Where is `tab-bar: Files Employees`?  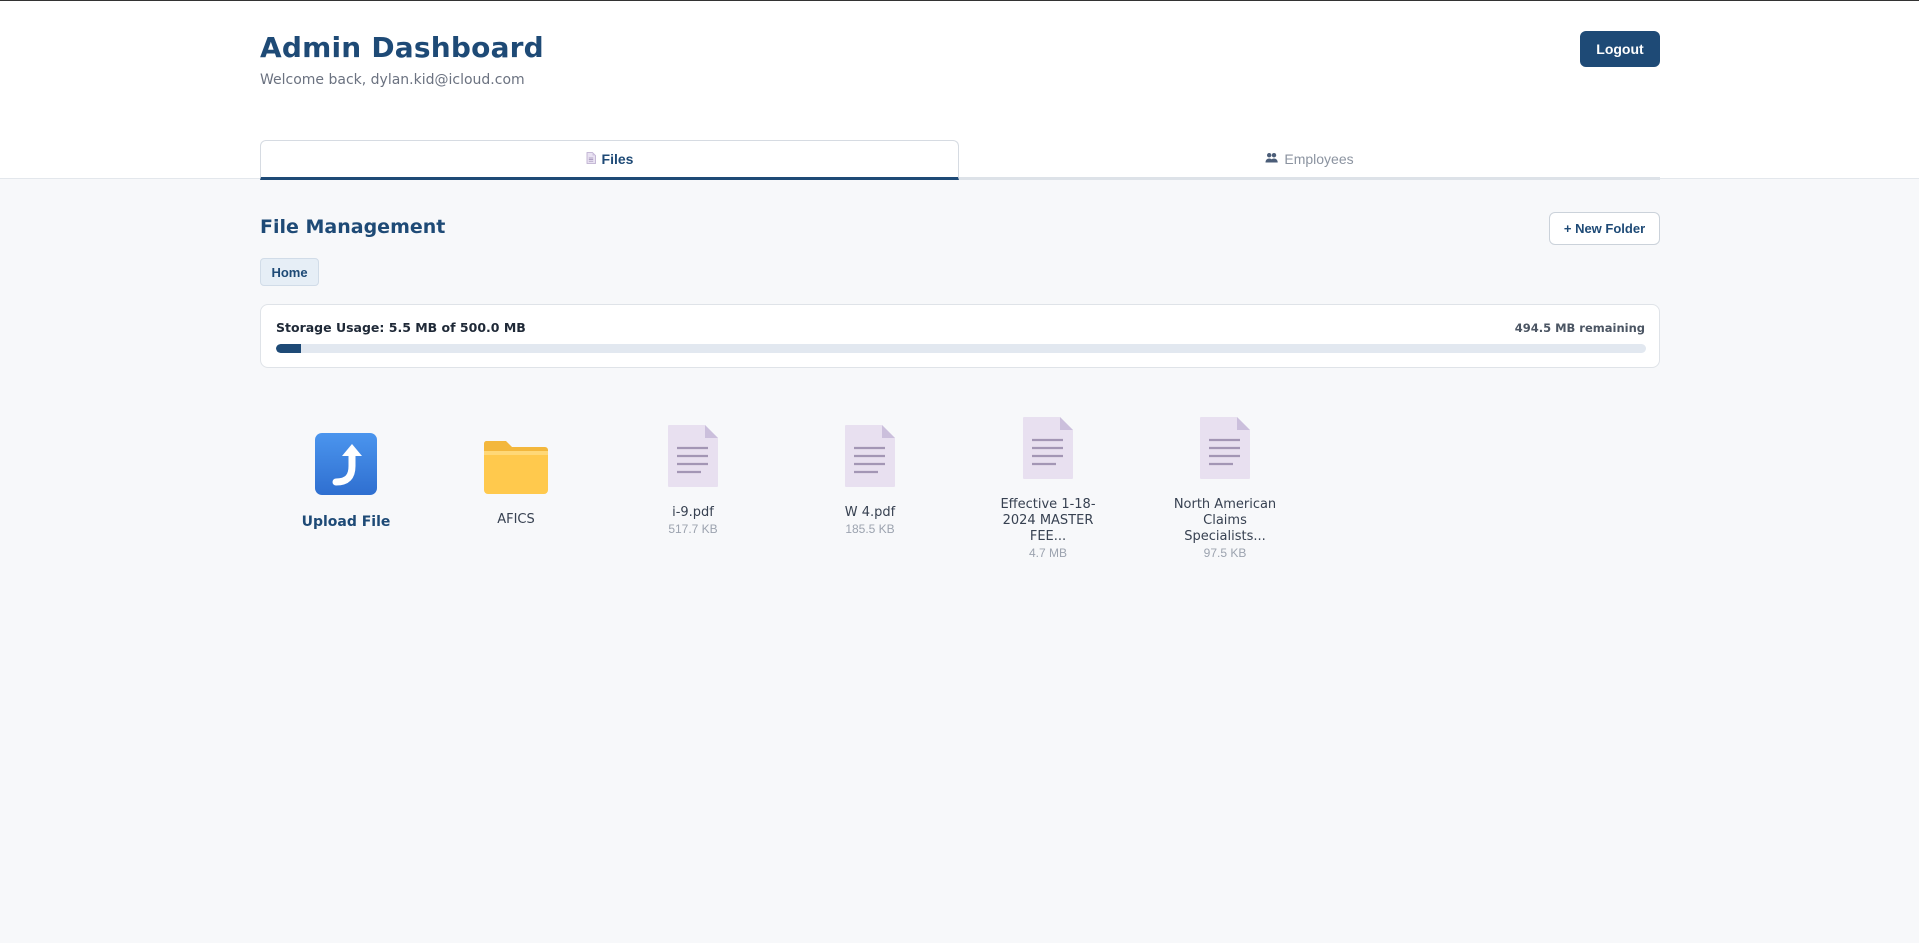 tab-bar: Files Employees is located at coordinates (960, 160).